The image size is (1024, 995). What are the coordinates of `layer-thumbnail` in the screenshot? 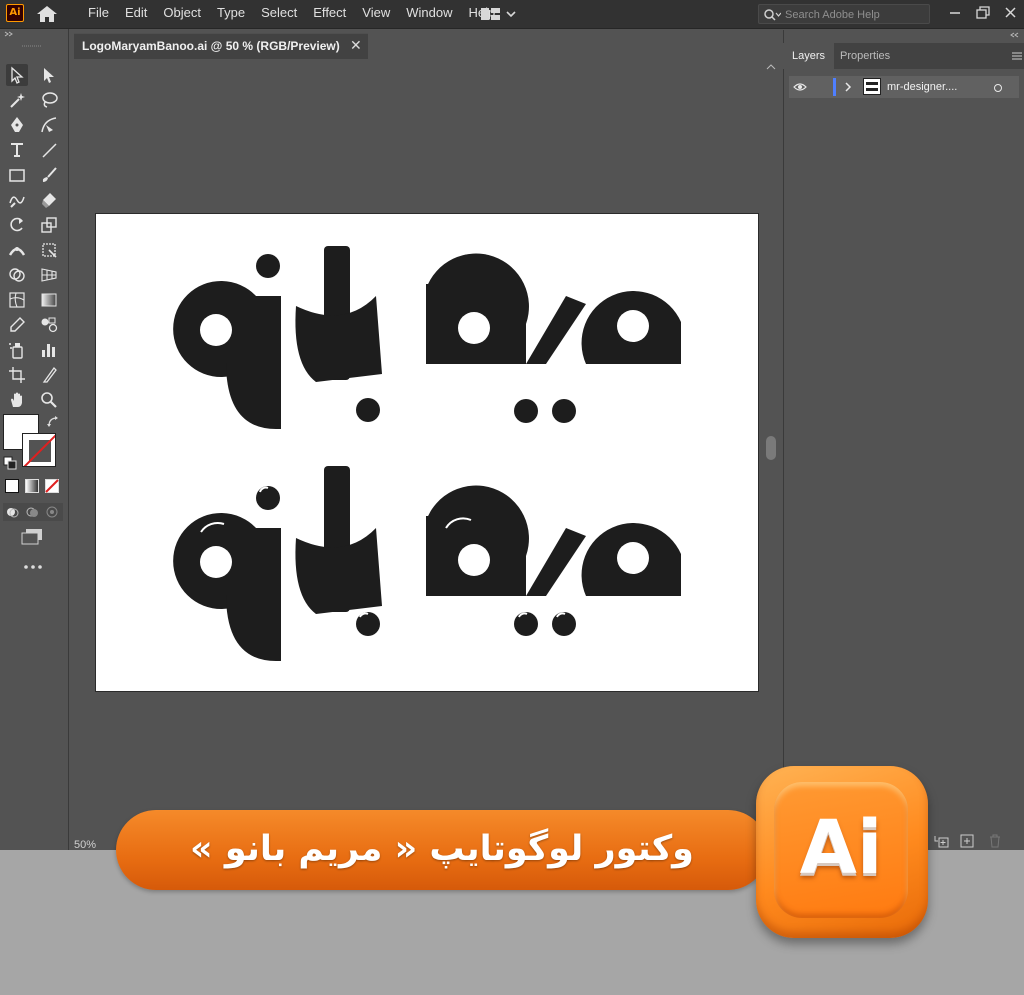 It's located at (872, 86).